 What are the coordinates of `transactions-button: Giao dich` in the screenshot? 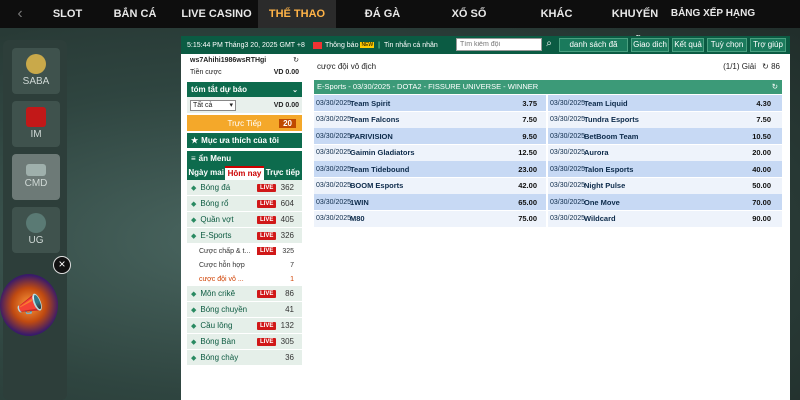 It's located at (650, 45).